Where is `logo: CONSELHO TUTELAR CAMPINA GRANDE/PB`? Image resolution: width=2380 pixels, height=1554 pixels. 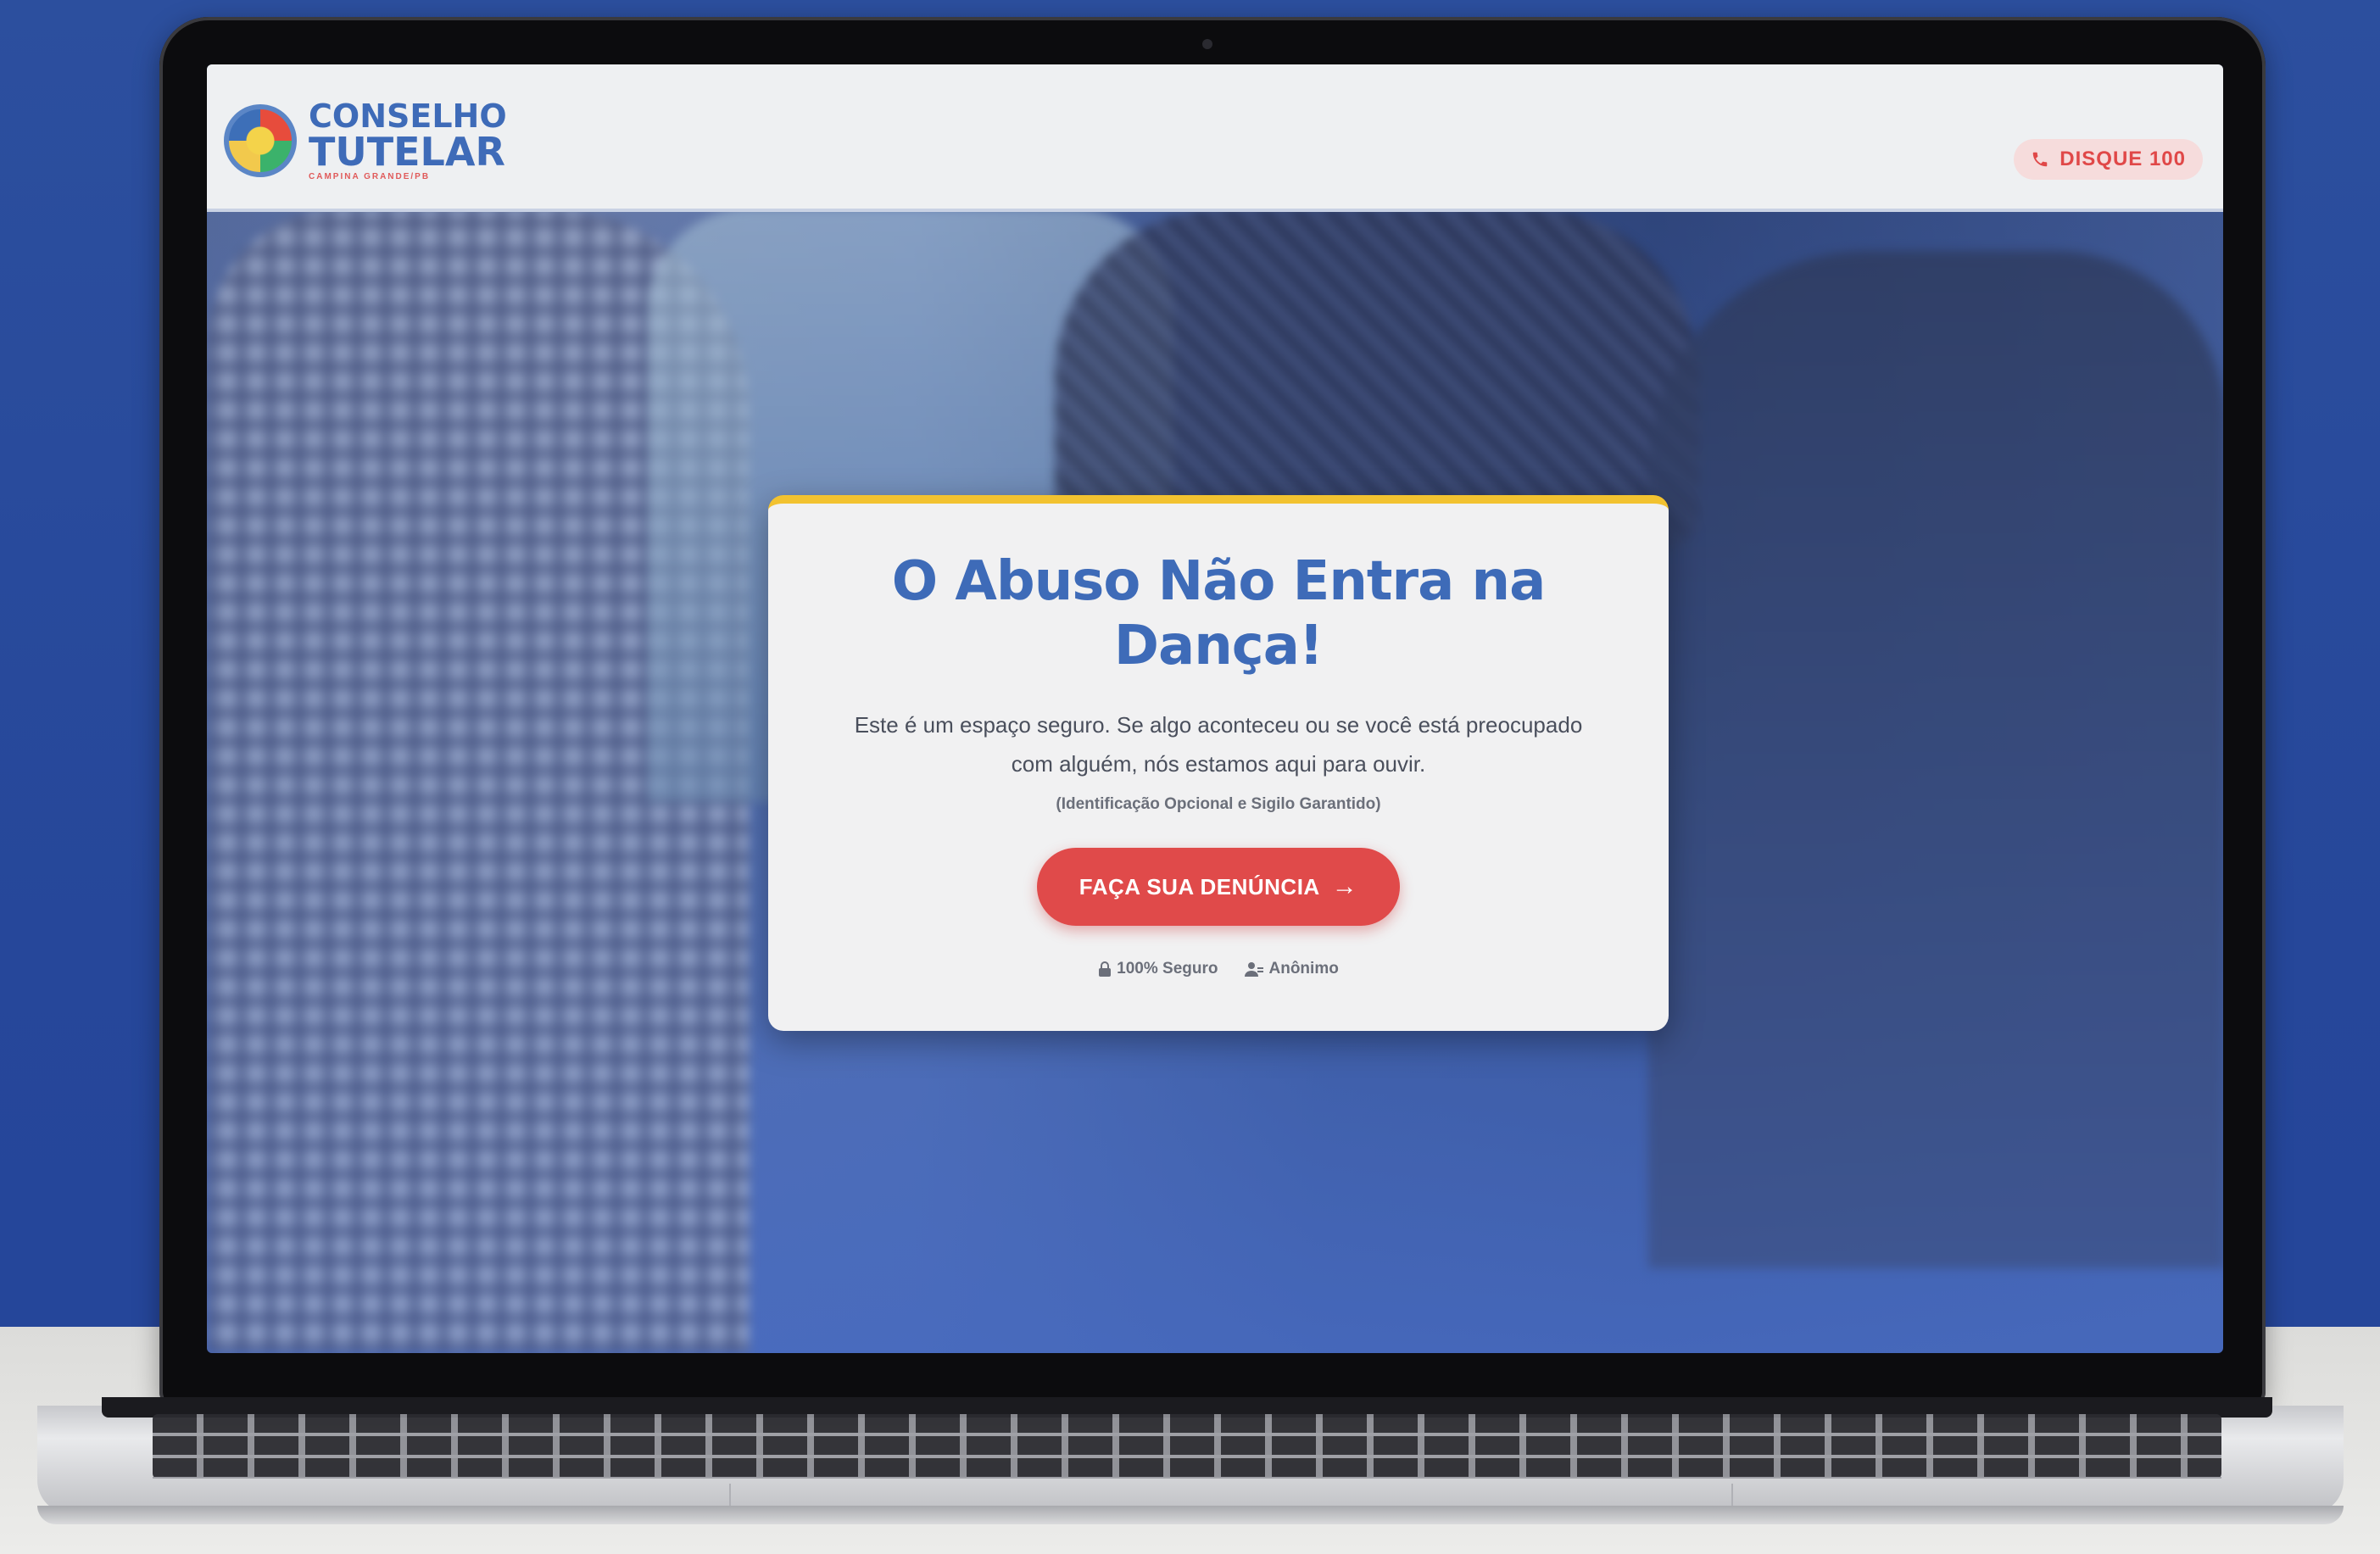 logo: CONSELHO TUTELAR CAMPINA GRANDE/PB is located at coordinates (365, 140).